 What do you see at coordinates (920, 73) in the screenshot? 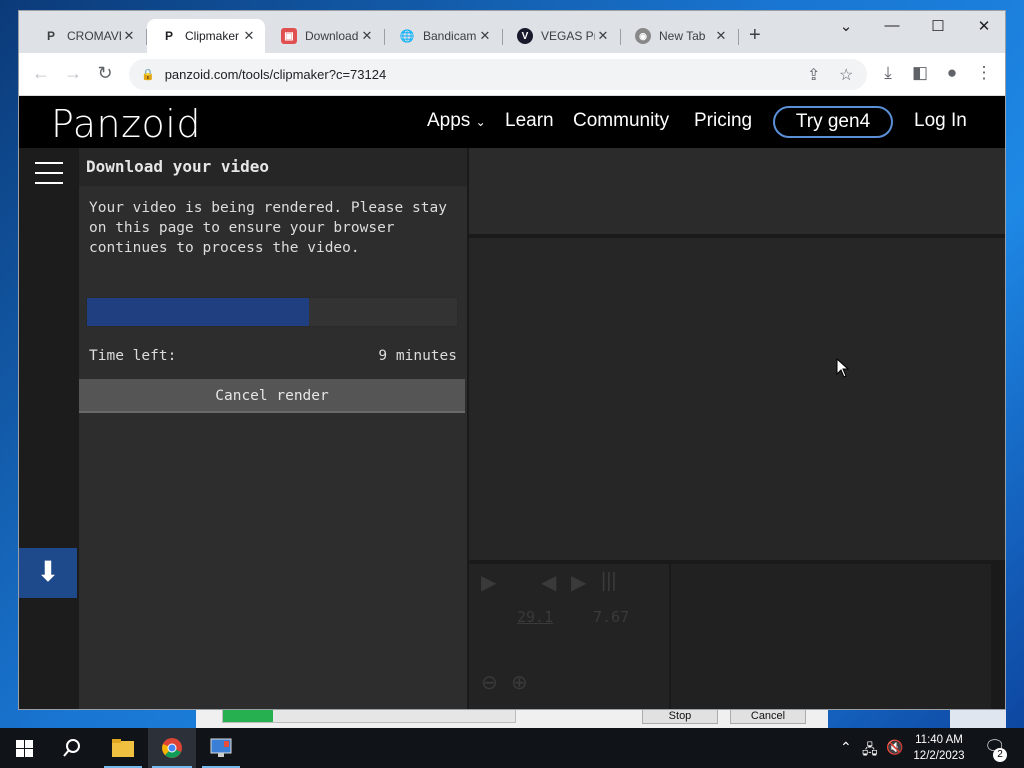
I see `side-panel-icon: ◧` at bounding box center [920, 73].